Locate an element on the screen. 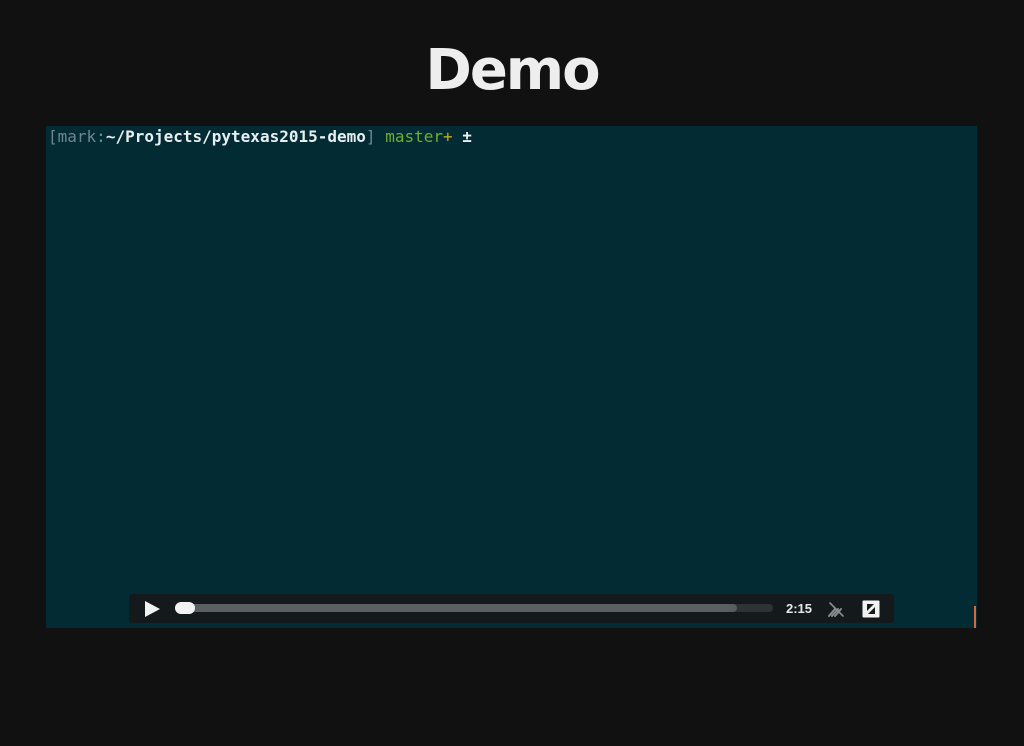 The width and height of the screenshot is (1024, 746). speed-button is located at coordinates (836, 609).